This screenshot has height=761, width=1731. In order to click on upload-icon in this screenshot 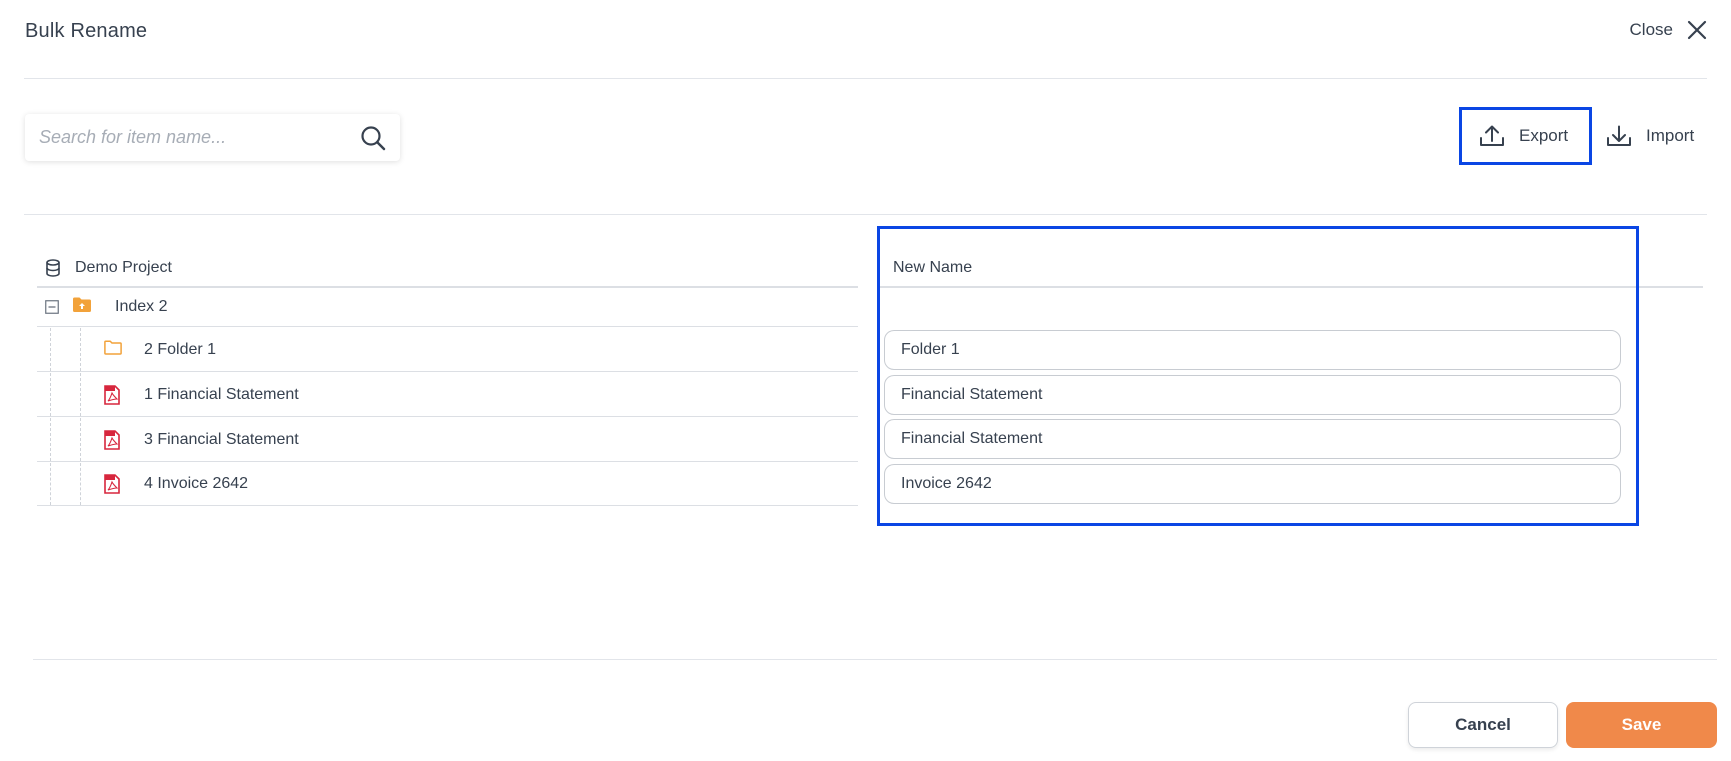, I will do `click(1492, 135)`.